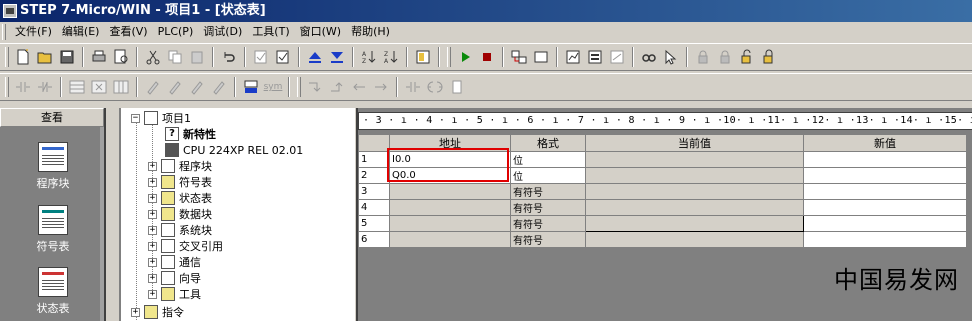 This screenshot has width=972, height=321. What do you see at coordinates (45, 87) in the screenshot?
I see `contact-nc-icon` at bounding box center [45, 87].